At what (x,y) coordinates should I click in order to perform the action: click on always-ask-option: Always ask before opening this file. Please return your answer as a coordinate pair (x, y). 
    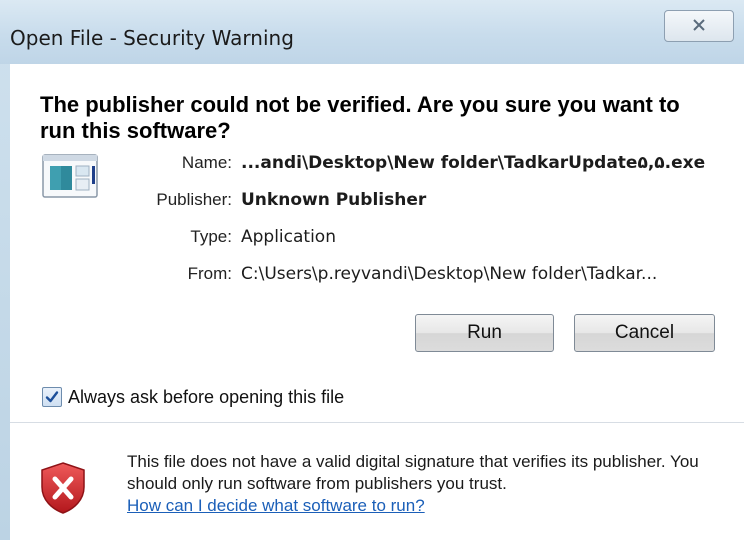
    Looking at the image, I should click on (193, 397).